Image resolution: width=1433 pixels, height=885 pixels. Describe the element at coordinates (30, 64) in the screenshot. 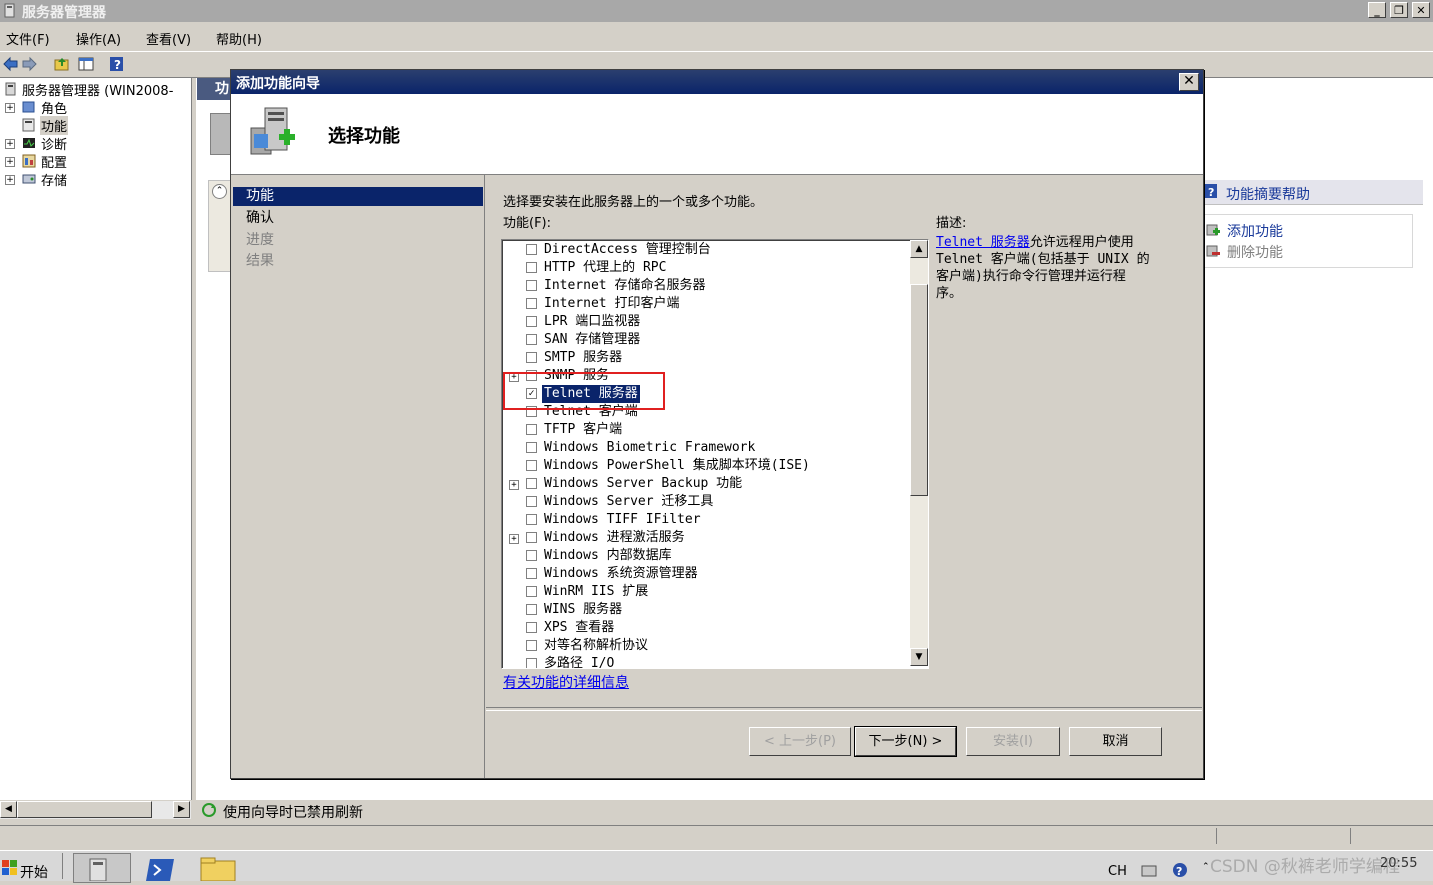

I see `forward-arrow-icon` at that location.